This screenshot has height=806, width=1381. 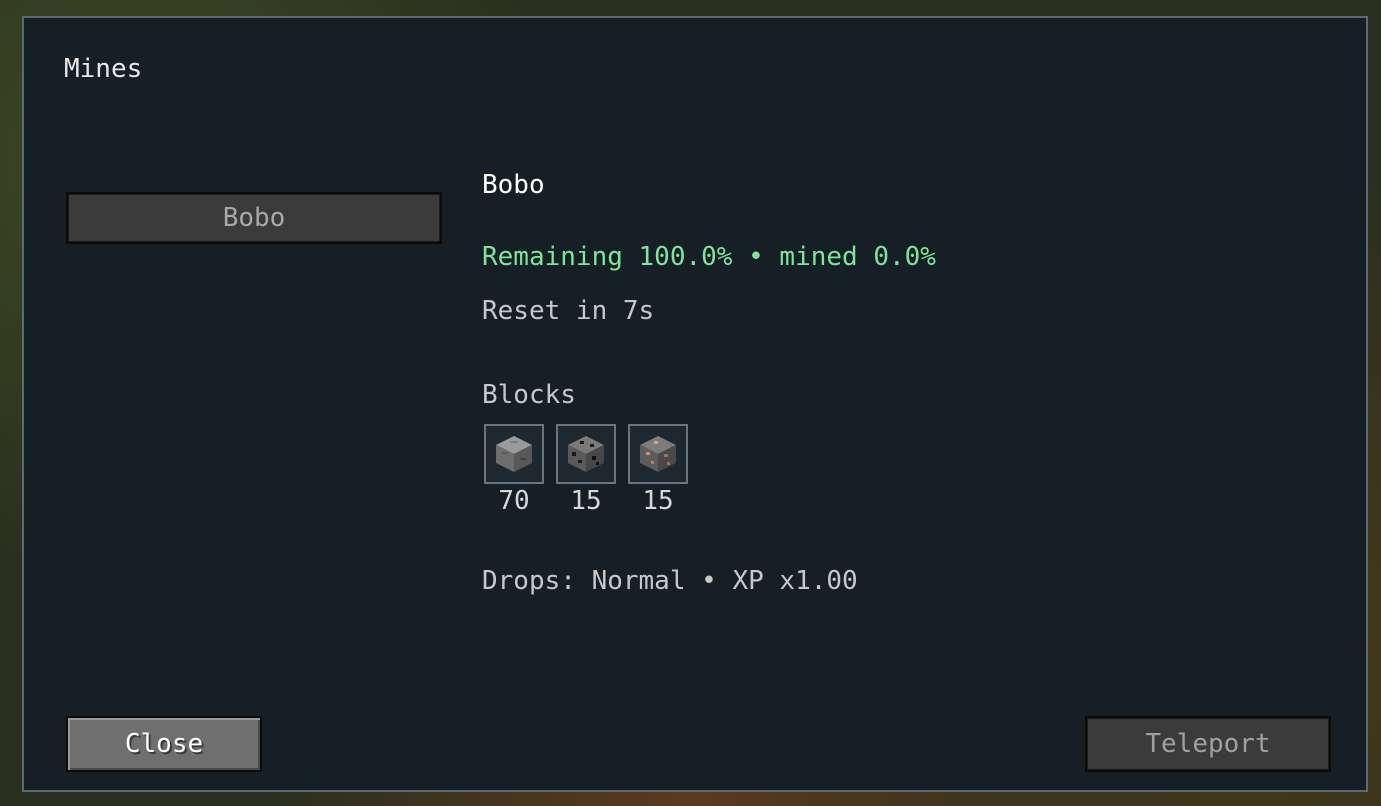 I want to click on stone-block-icon, so click(x=514, y=454).